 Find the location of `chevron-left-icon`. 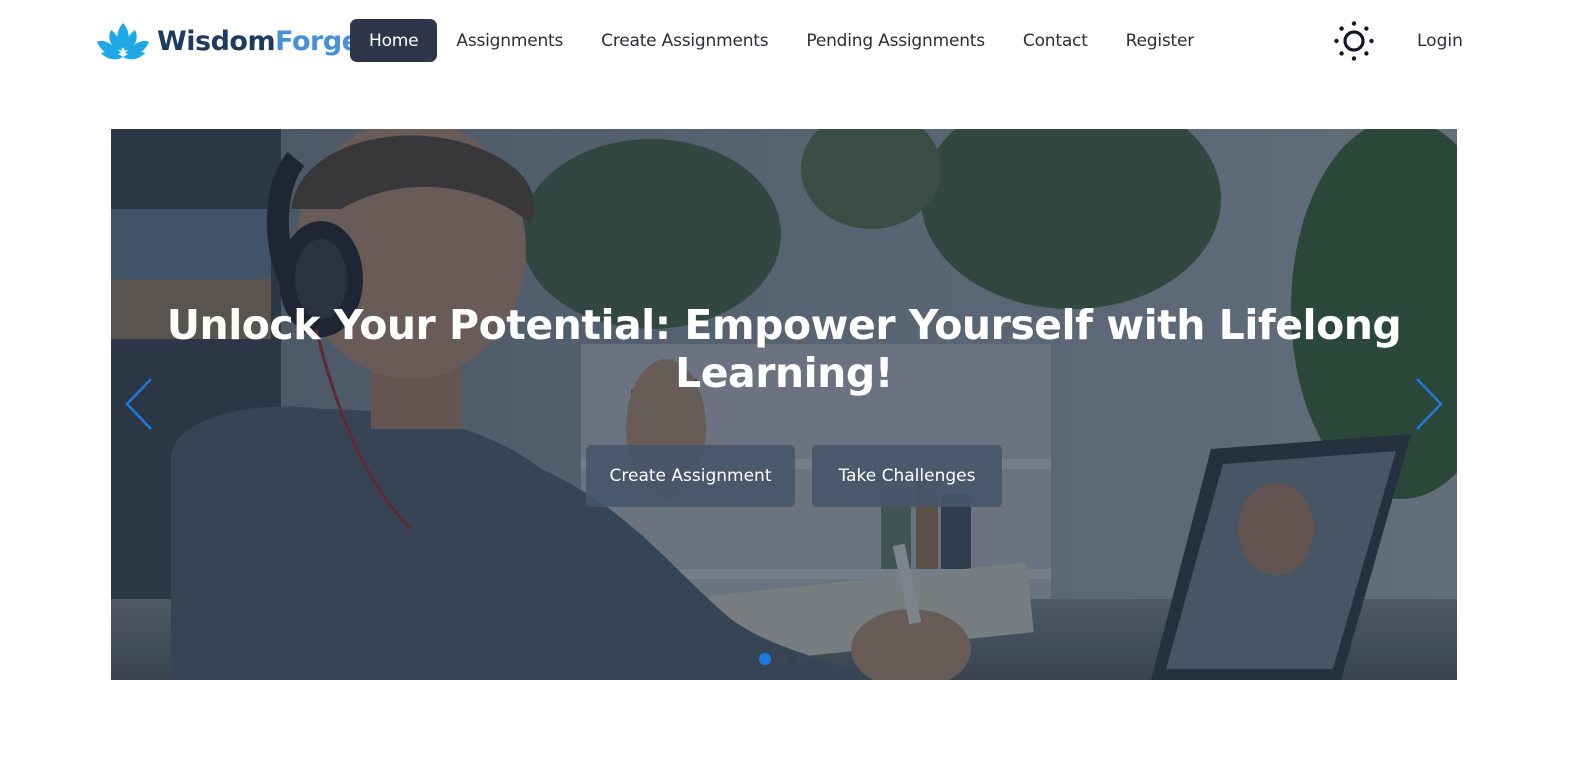

chevron-left-icon is located at coordinates (138, 404).